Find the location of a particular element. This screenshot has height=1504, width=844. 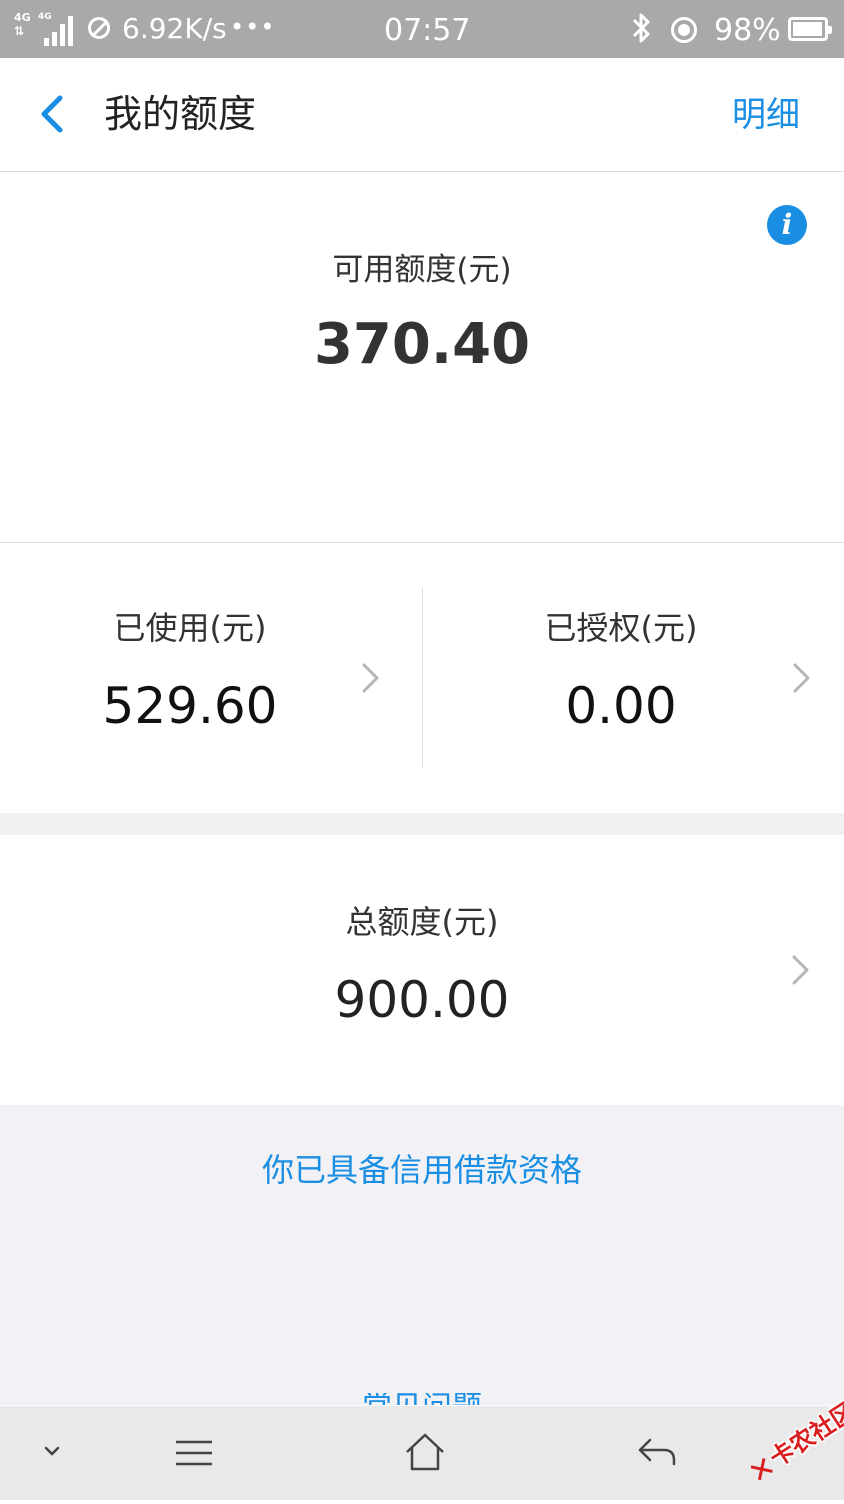

page-title: 我的额度 is located at coordinates (180, 114).